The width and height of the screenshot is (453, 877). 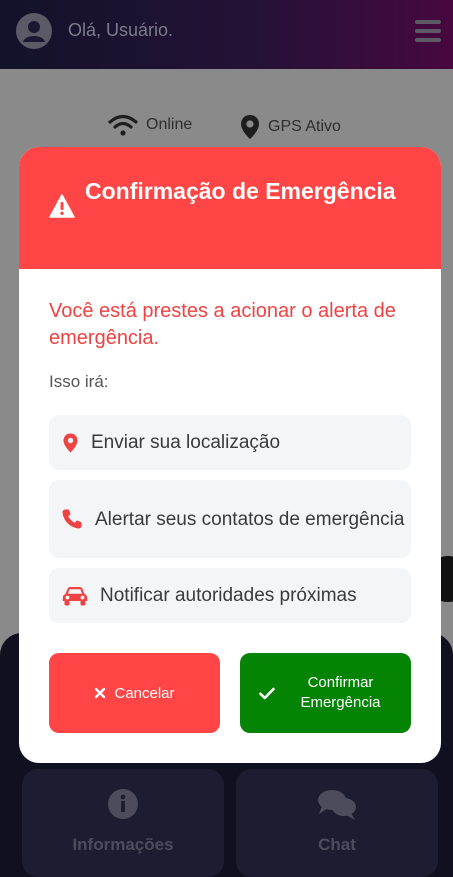 I want to click on action-label: Notificar autoridades próximas, so click(x=228, y=595).